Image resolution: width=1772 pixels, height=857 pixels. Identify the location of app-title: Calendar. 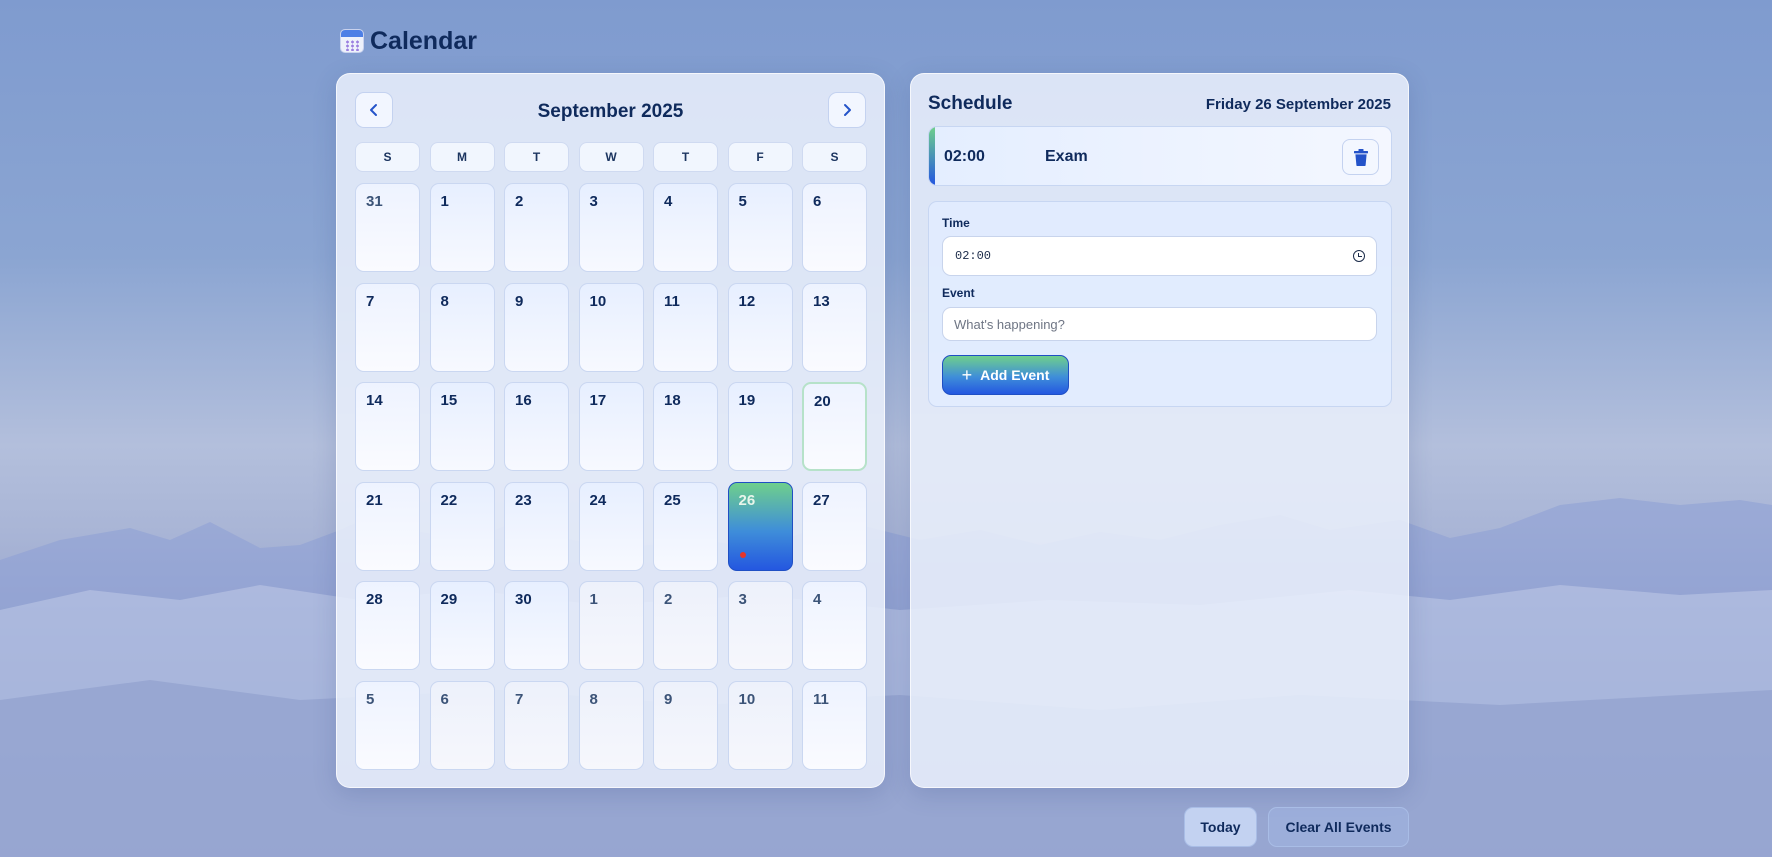
(423, 40).